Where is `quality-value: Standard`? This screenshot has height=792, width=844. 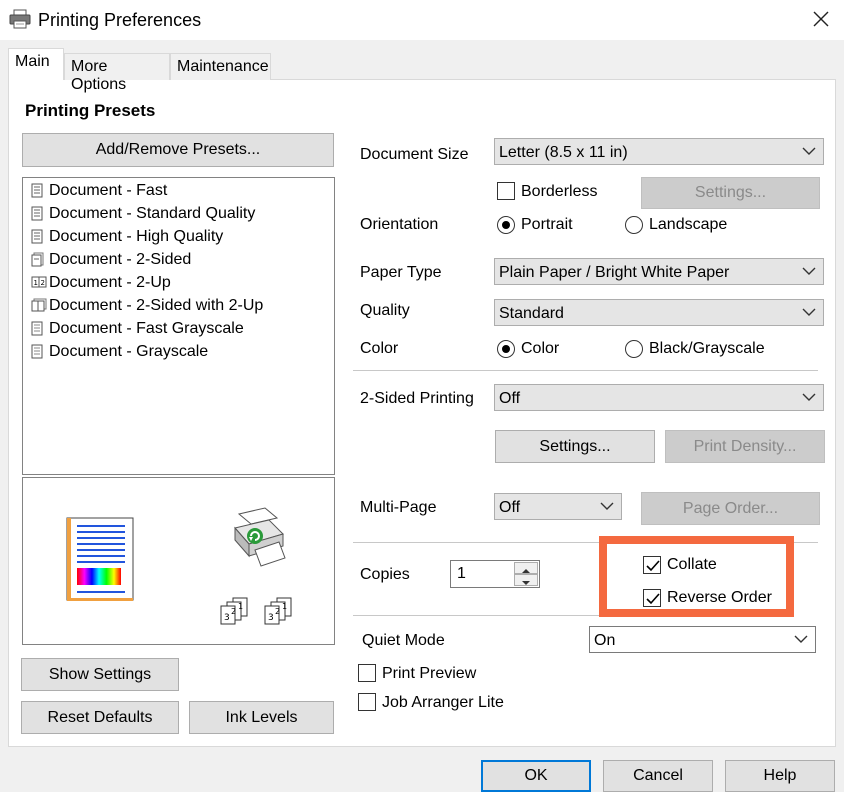 quality-value: Standard is located at coordinates (531, 313).